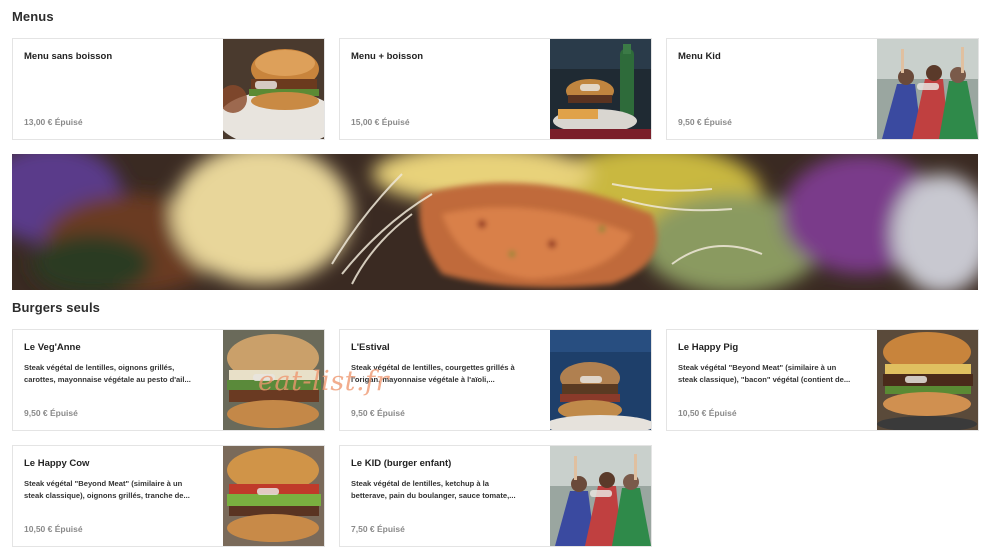  I want to click on item-name: L'Estival, so click(370, 347).